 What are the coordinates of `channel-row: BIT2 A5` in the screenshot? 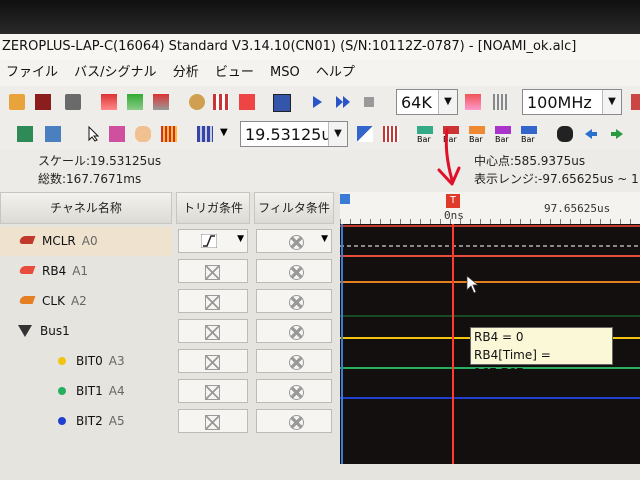 It's located at (86, 421).